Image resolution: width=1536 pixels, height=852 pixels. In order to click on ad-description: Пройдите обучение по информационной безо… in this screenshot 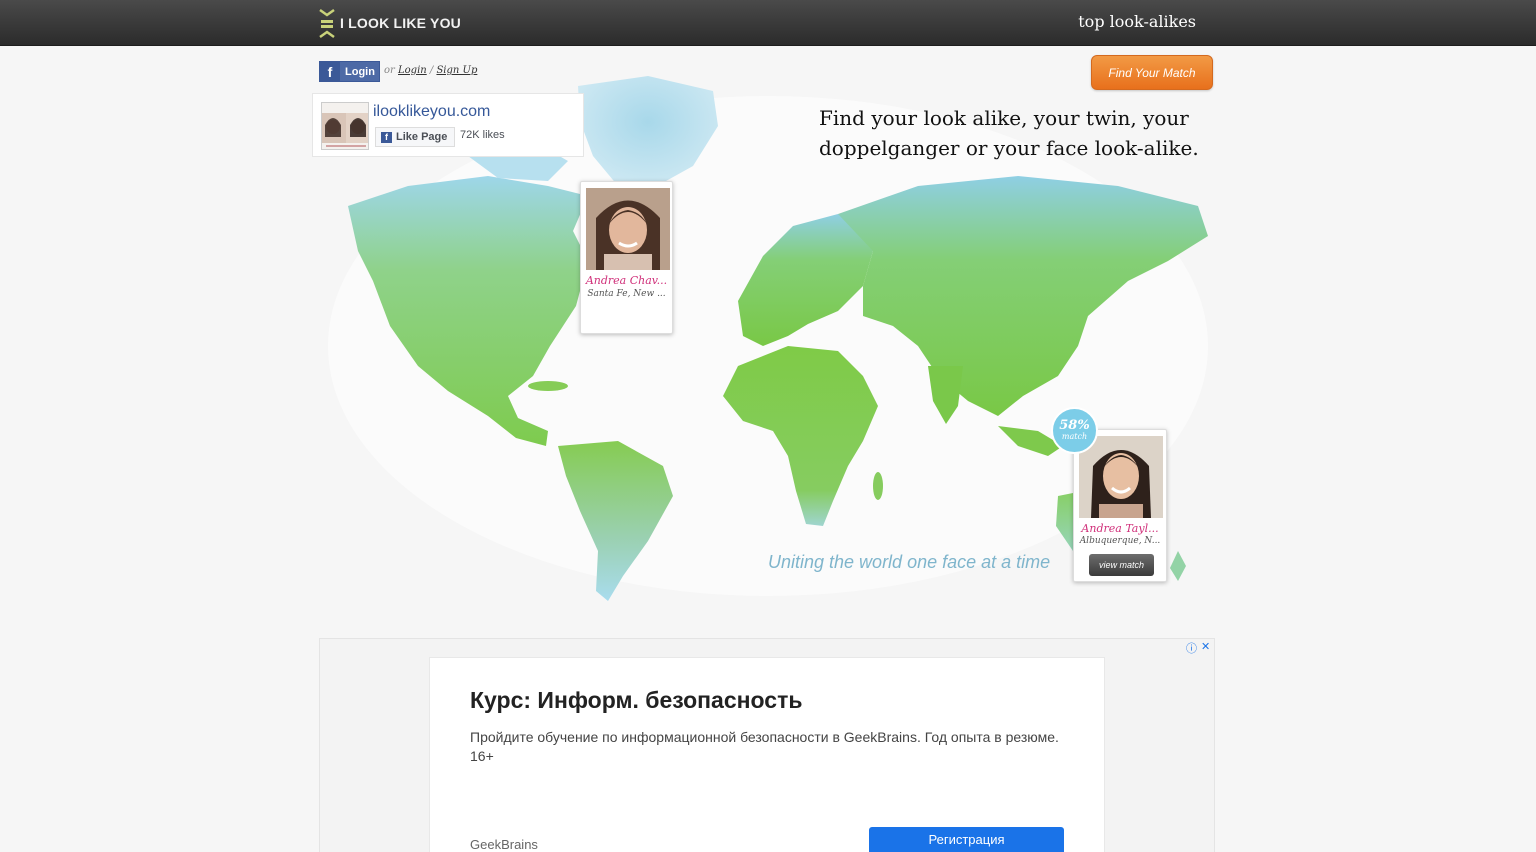, I will do `click(764, 746)`.